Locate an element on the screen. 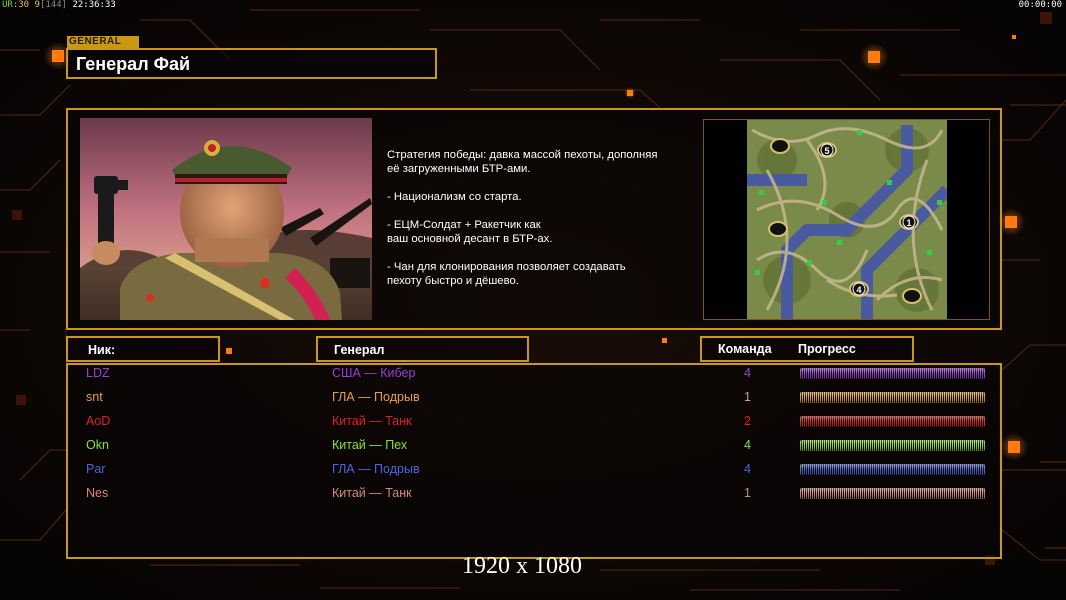  player-nick: Okn is located at coordinates (97, 445).